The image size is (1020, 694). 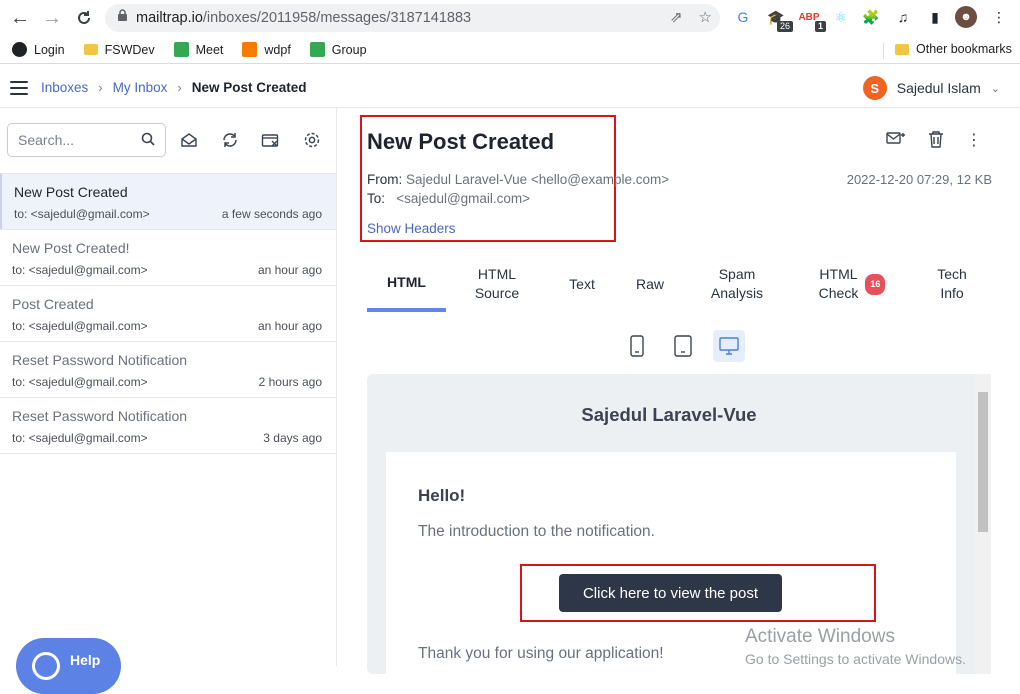 What do you see at coordinates (198, 49) in the screenshot?
I see `bookmark-meet: Meet` at bounding box center [198, 49].